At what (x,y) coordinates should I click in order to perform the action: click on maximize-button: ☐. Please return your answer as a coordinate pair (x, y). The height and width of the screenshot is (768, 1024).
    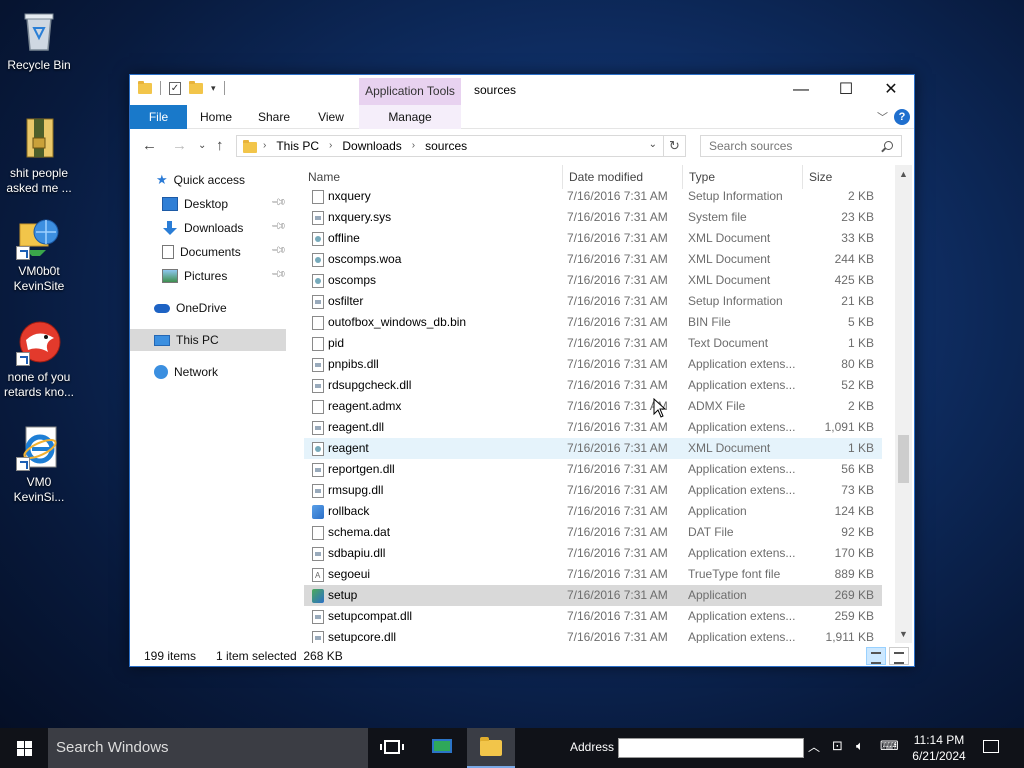
    Looking at the image, I should click on (846, 90).